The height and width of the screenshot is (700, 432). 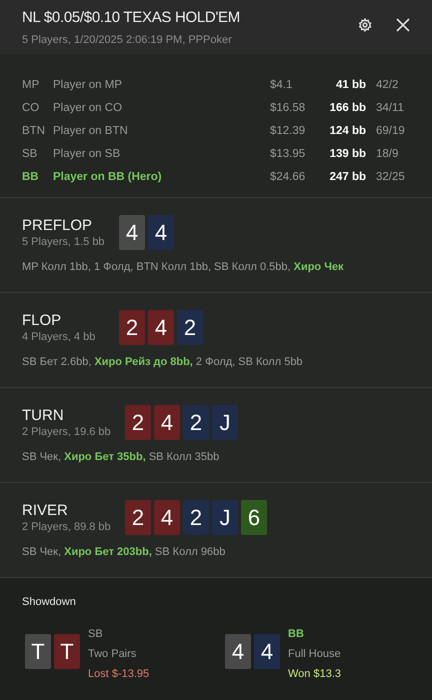 I want to click on action-summary: SB Бет 2.6bb, Хиро Рейз до 8bb, 2 Фолд, SB Колл 5bb, so click(x=163, y=362).